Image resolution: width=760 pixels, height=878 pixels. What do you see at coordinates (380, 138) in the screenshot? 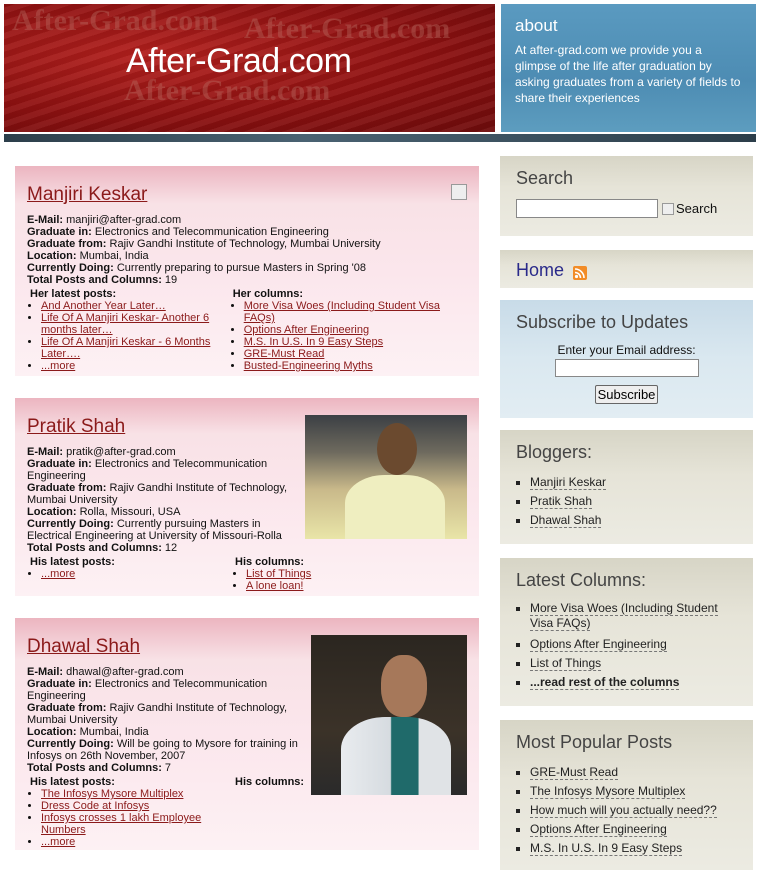
I see `header-divider` at bounding box center [380, 138].